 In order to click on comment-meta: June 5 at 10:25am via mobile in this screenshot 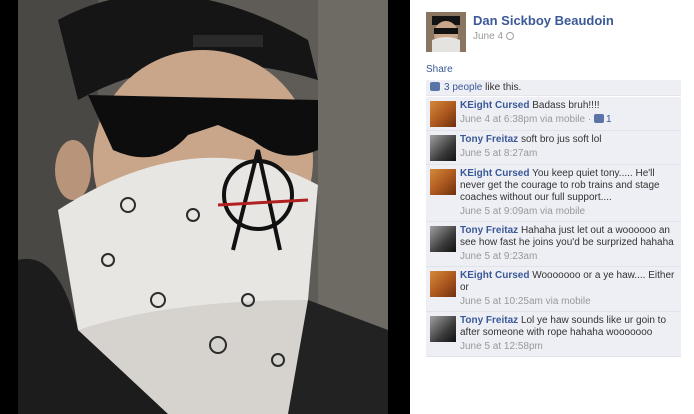, I will do `click(568, 302)`.